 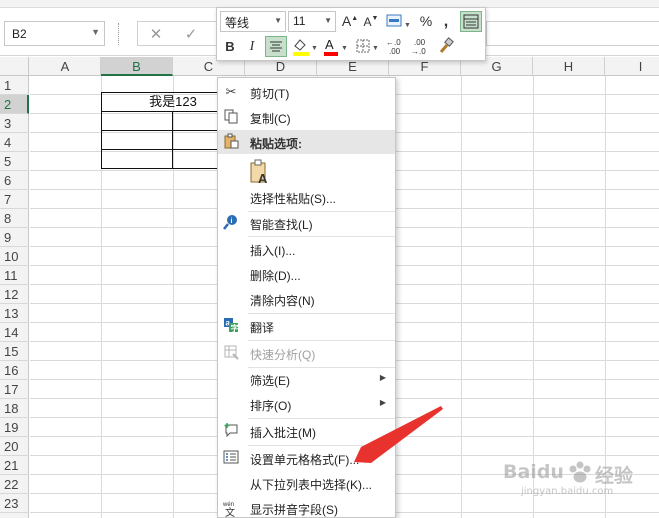 I want to click on row-header: 13, so click(x=14, y=313).